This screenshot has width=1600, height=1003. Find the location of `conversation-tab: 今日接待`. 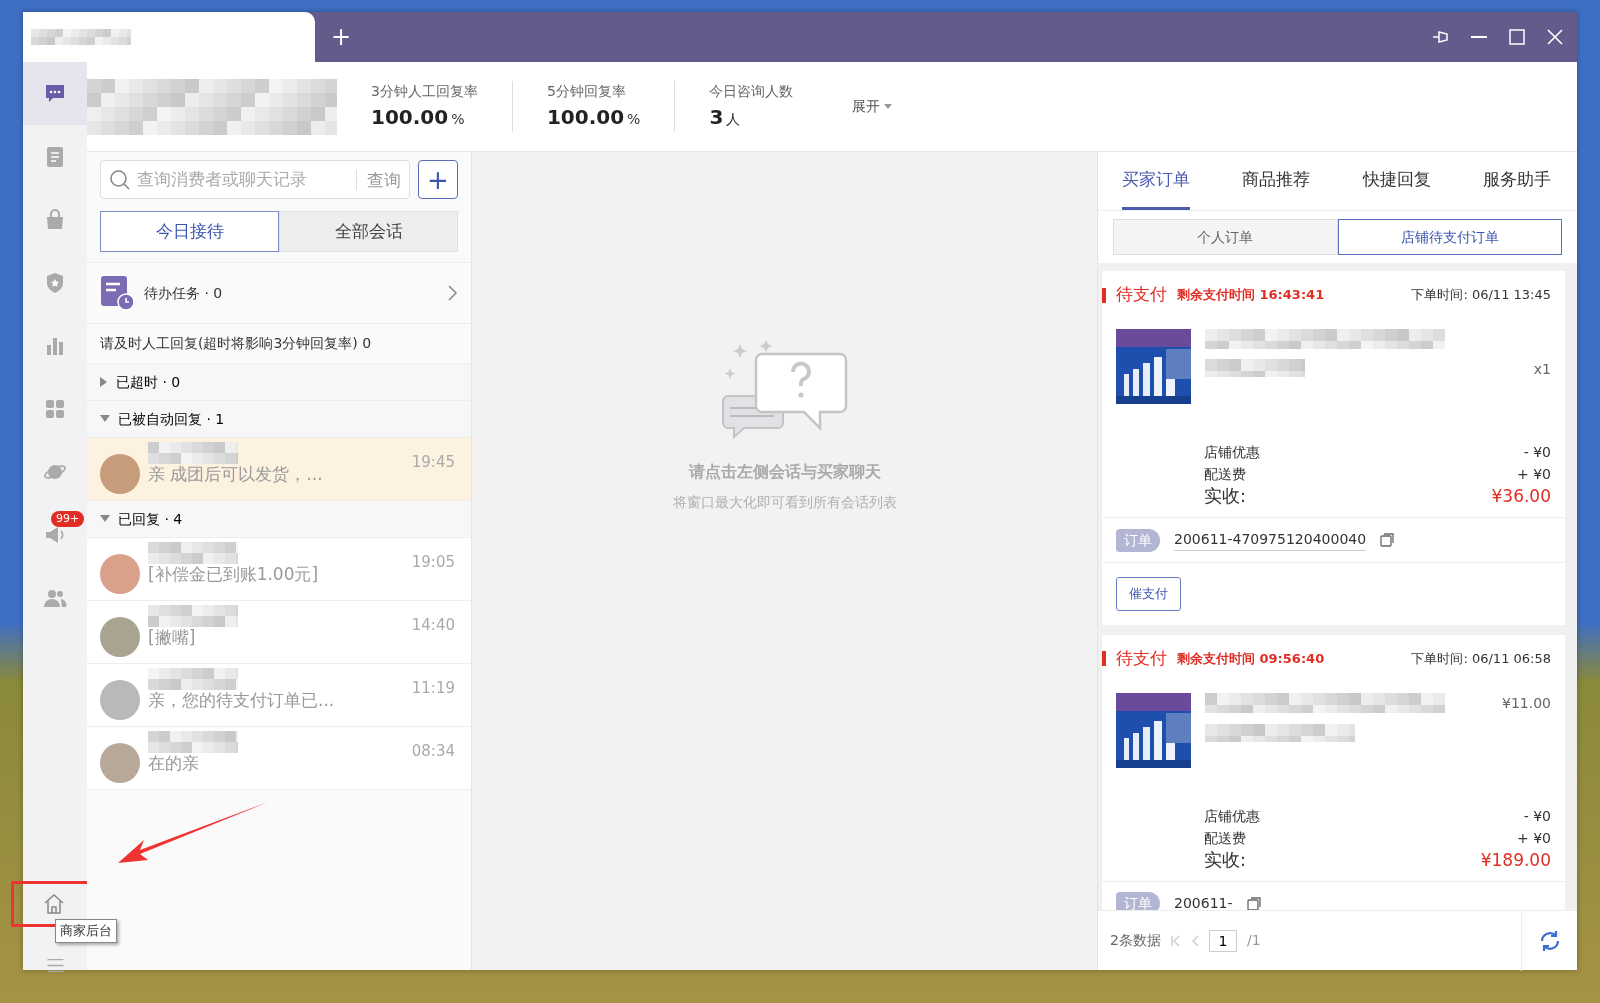

conversation-tab: 今日接待 is located at coordinates (189, 231).